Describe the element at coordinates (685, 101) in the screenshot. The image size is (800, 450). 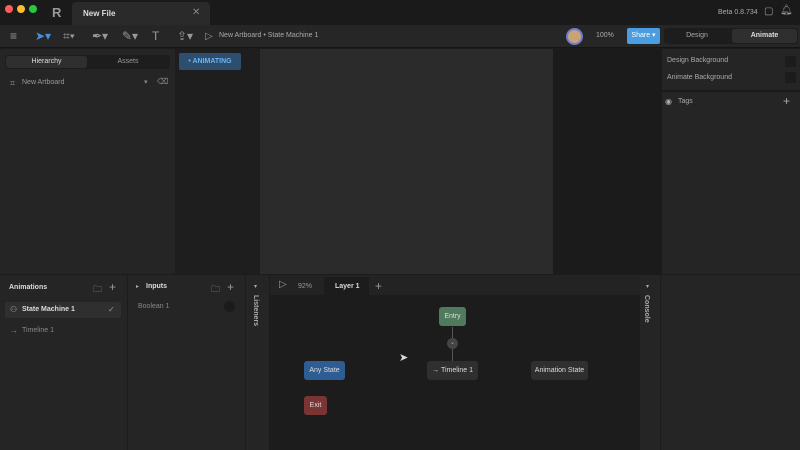
I see `tags-label: Tags` at that location.